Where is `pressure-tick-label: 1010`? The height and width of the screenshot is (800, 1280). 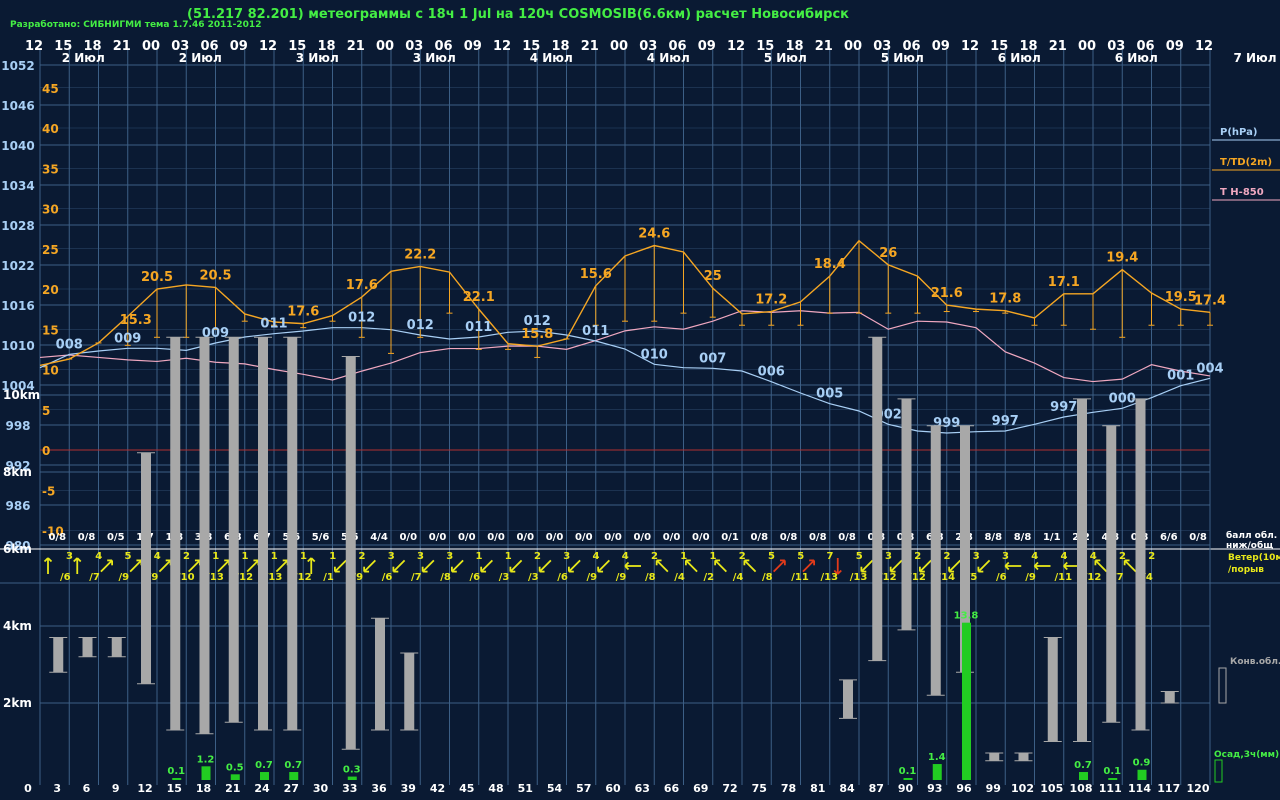
pressure-tick-label: 1010 is located at coordinates (17, 346).